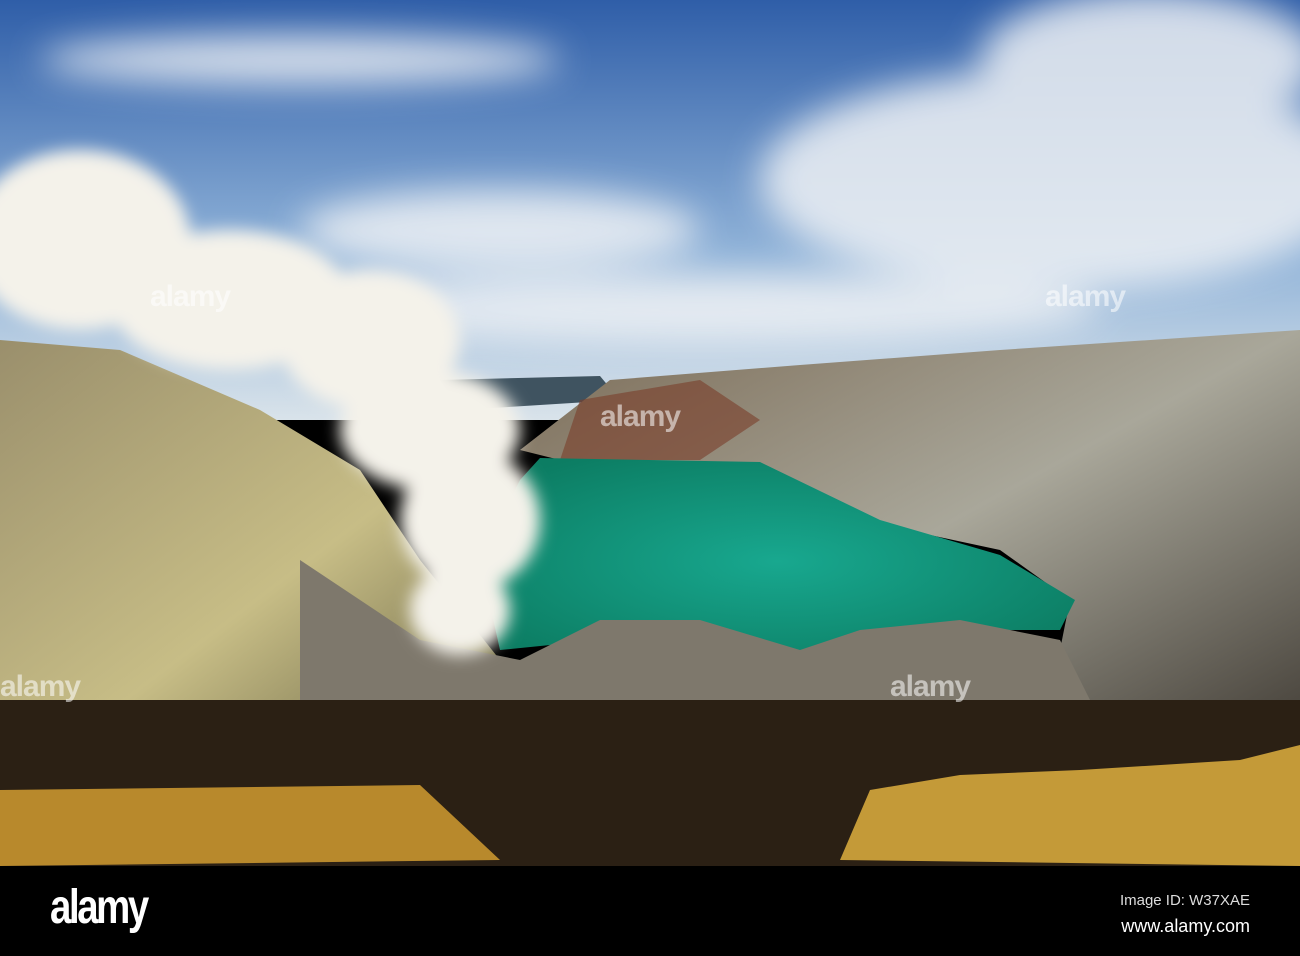 The height and width of the screenshot is (956, 1300). Describe the element at coordinates (1185, 926) in the screenshot. I see `site-url: www.alamy.com` at that location.